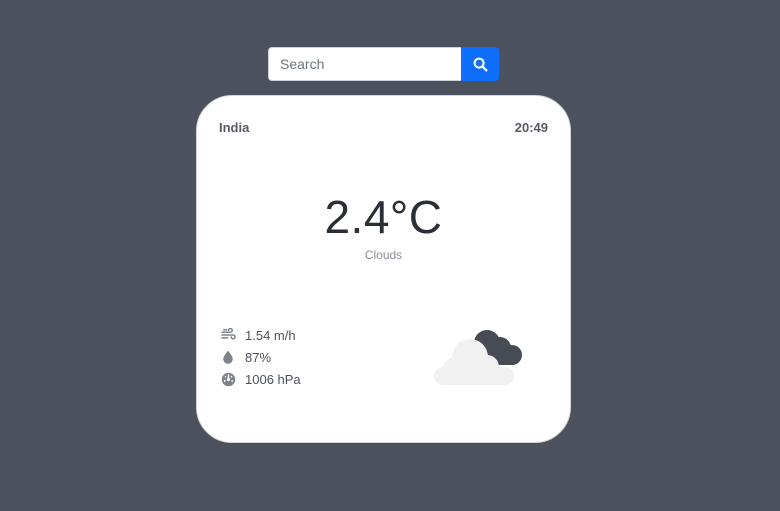 The width and height of the screenshot is (780, 511). What do you see at coordinates (482, 354) in the screenshot?
I see `clouds-icon` at bounding box center [482, 354].